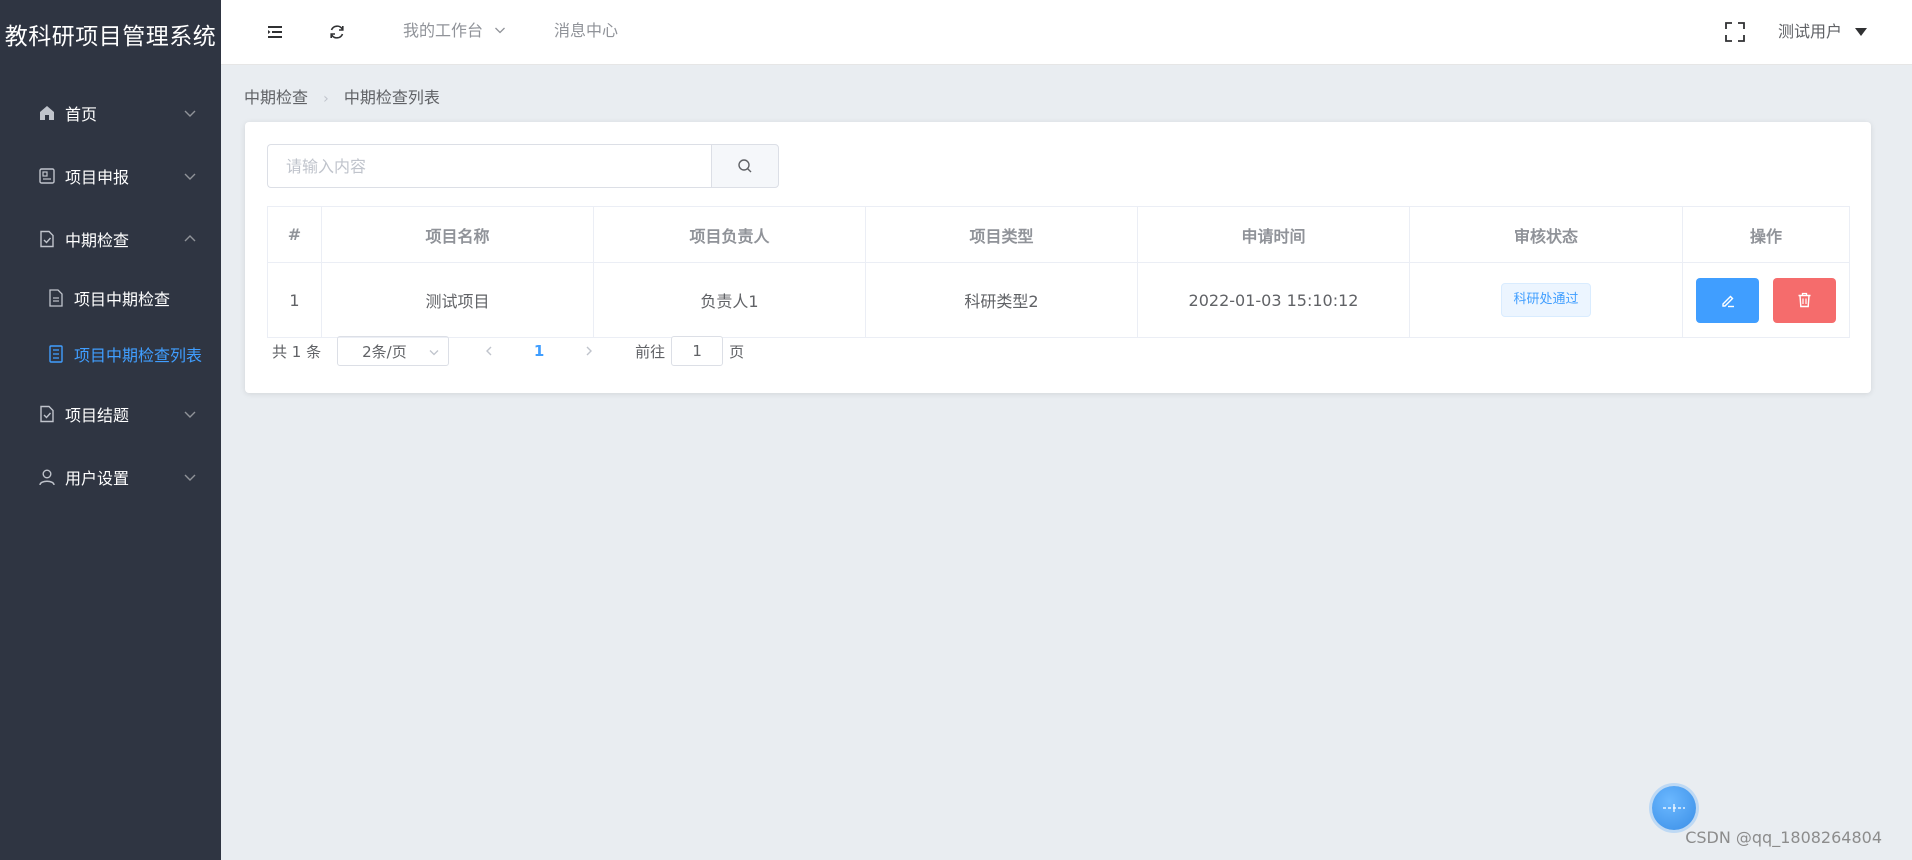  Describe the element at coordinates (650, 351) in the screenshot. I see `goto-label: 前往` at that location.